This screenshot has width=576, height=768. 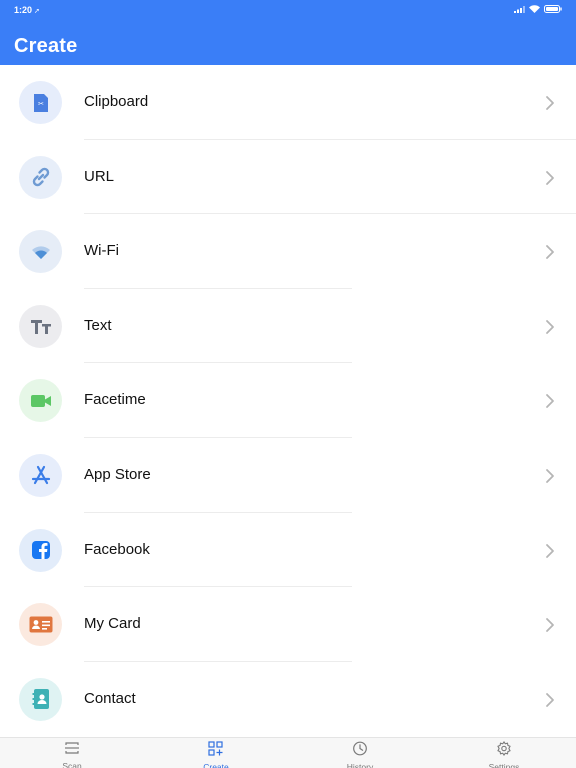 What do you see at coordinates (504, 749) in the screenshot?
I see `settings-gear-icon` at bounding box center [504, 749].